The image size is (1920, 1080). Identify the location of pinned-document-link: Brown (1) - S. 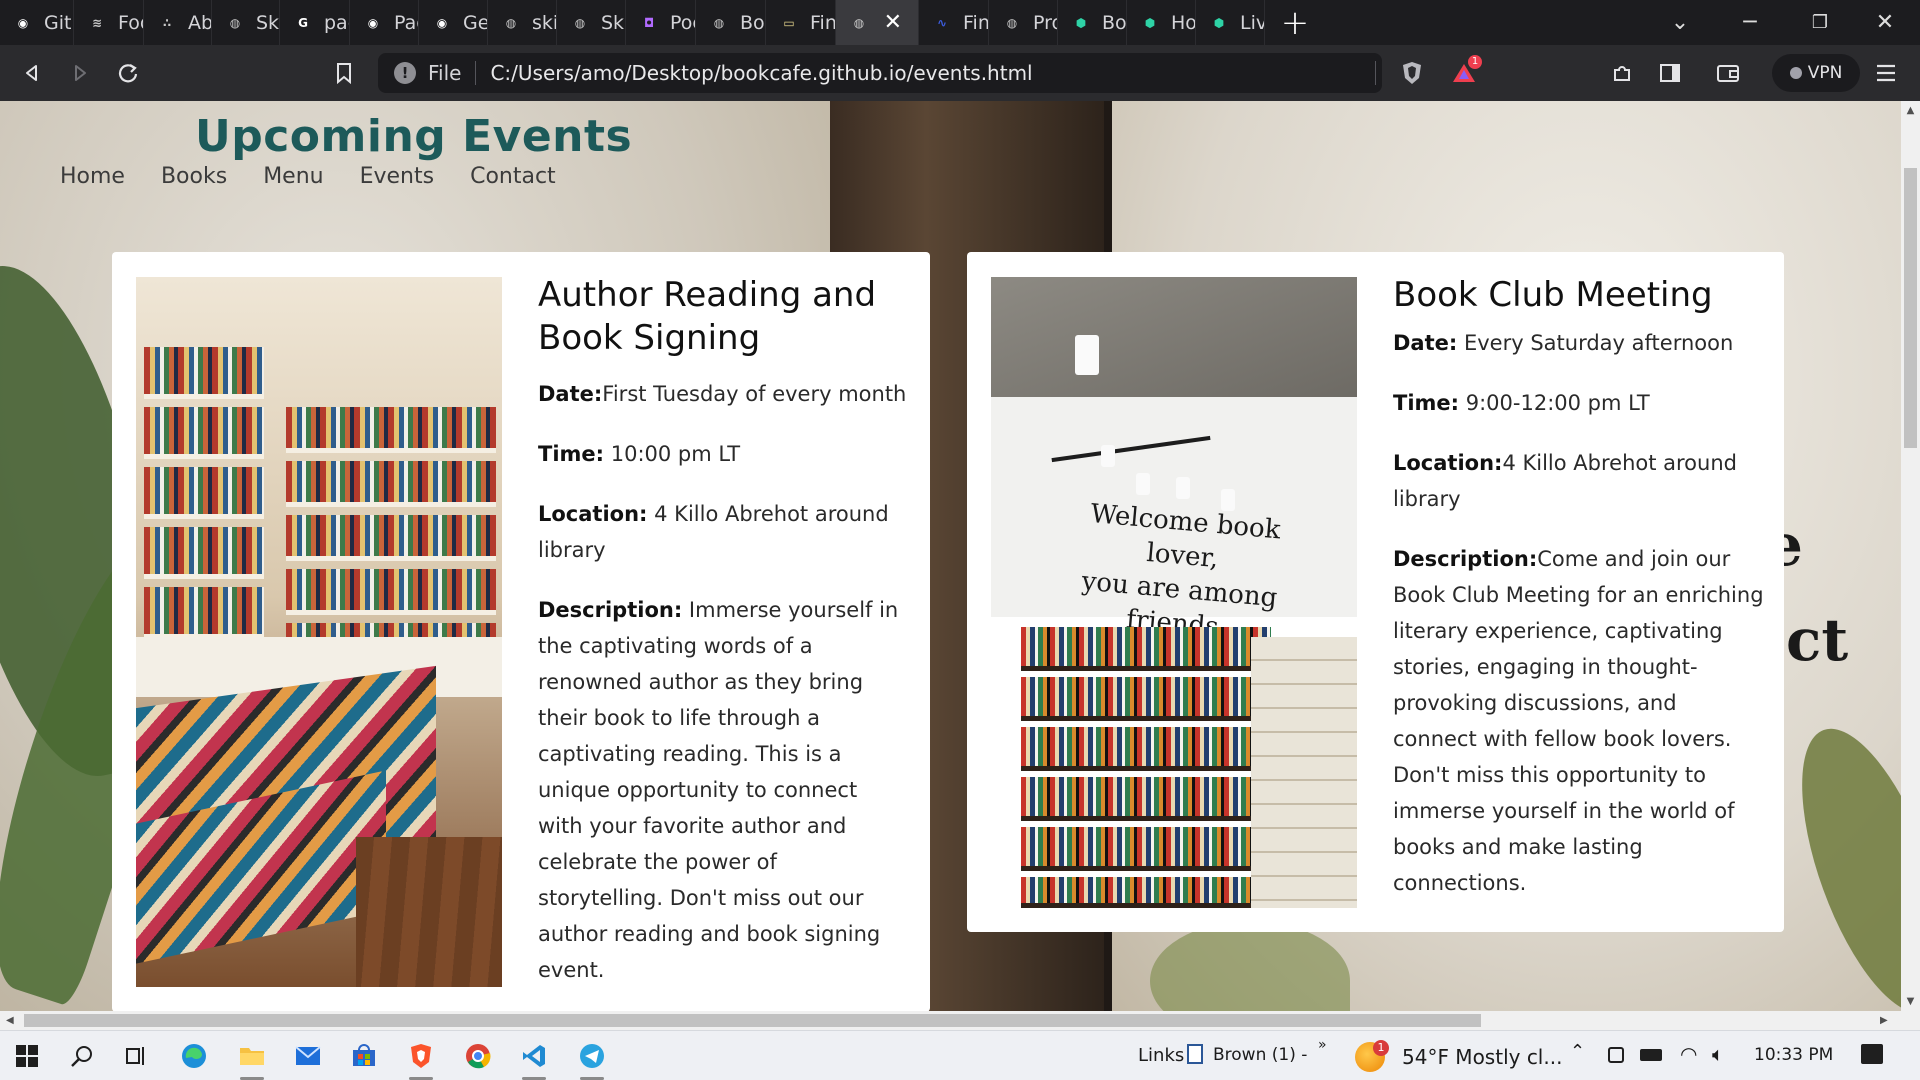
(1263, 1055).